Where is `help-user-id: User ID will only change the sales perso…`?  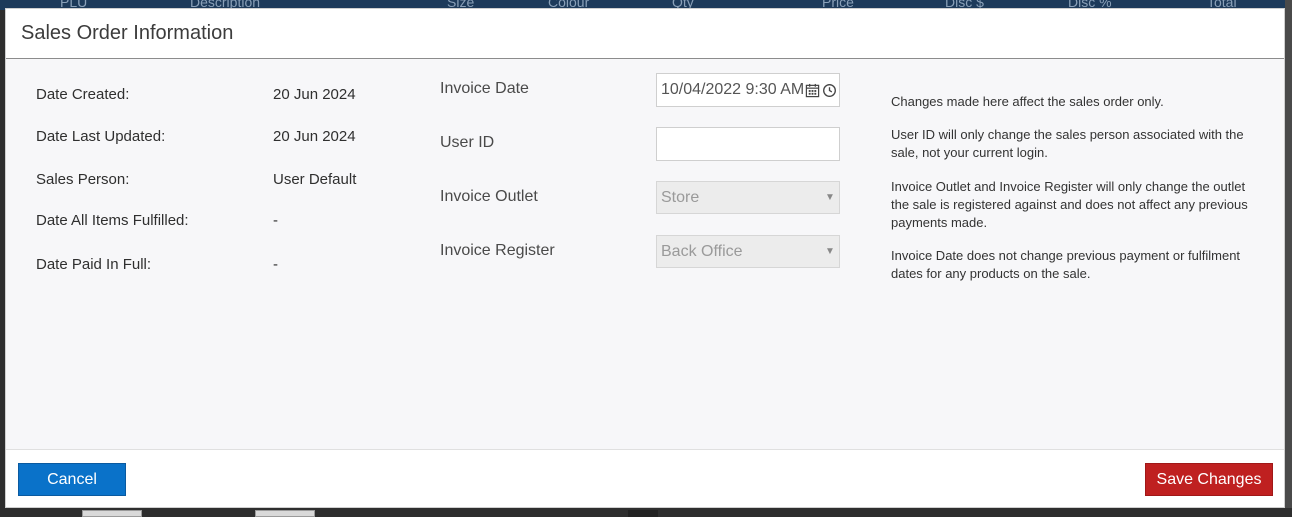 help-user-id: User ID will only change the sales perso… is located at coordinates (1067, 143).